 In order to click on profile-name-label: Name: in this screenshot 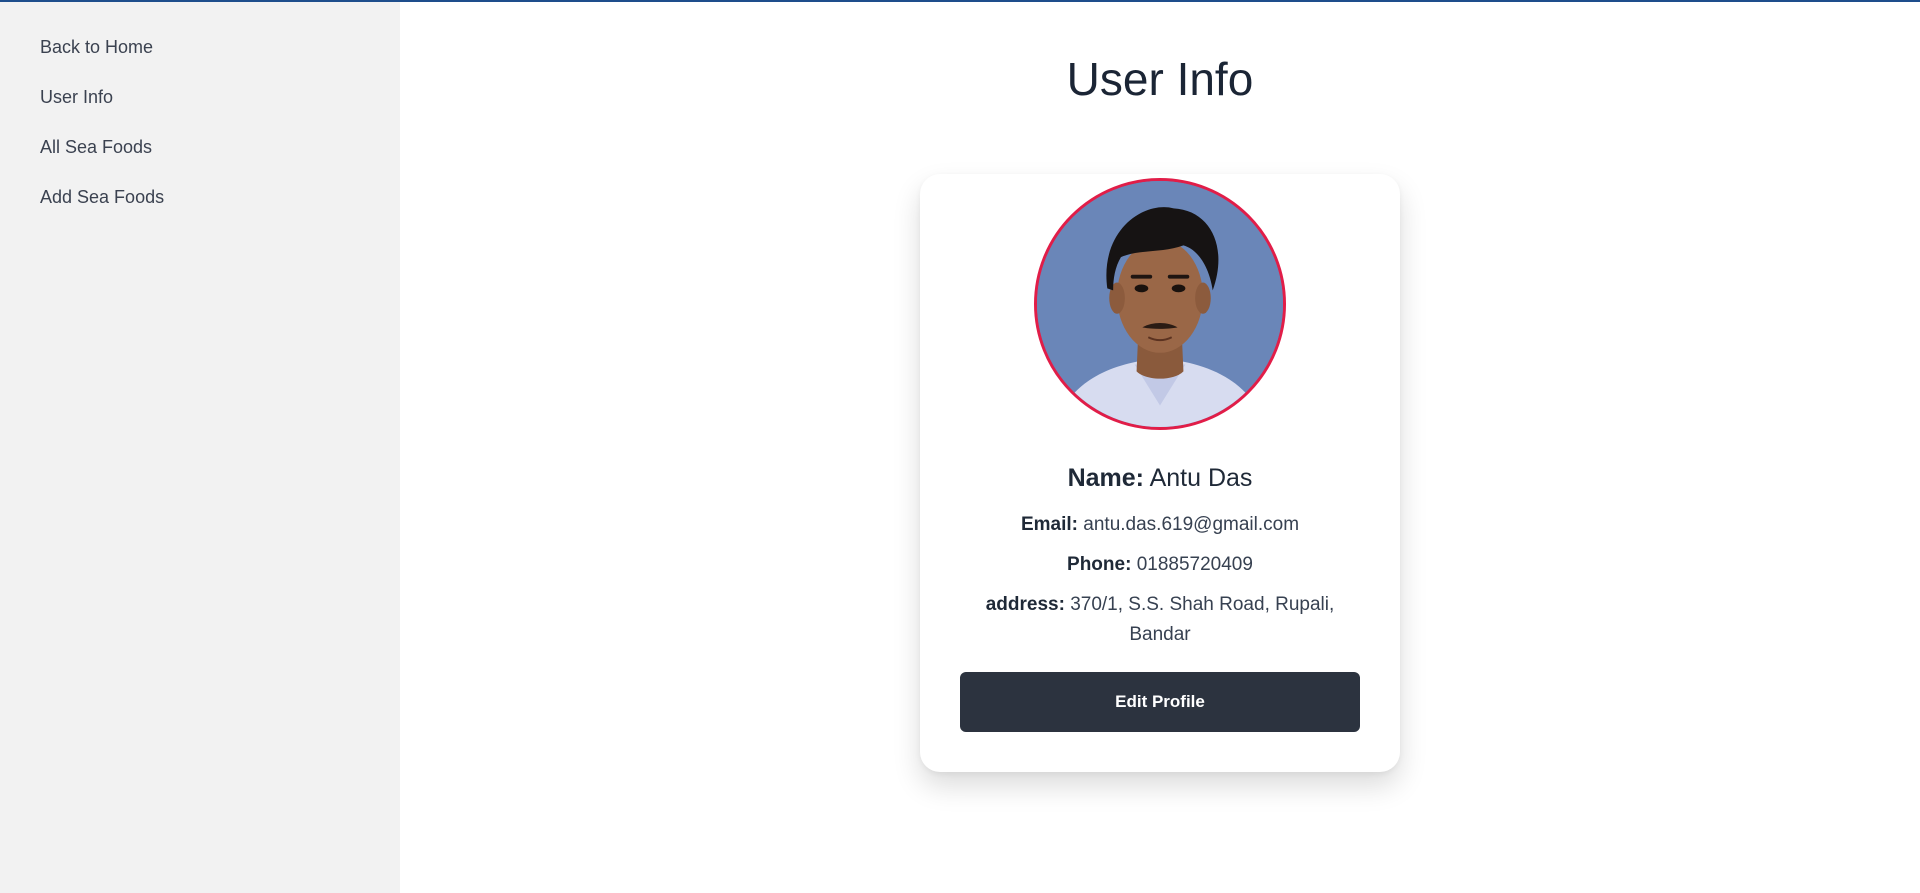, I will do `click(1105, 478)`.